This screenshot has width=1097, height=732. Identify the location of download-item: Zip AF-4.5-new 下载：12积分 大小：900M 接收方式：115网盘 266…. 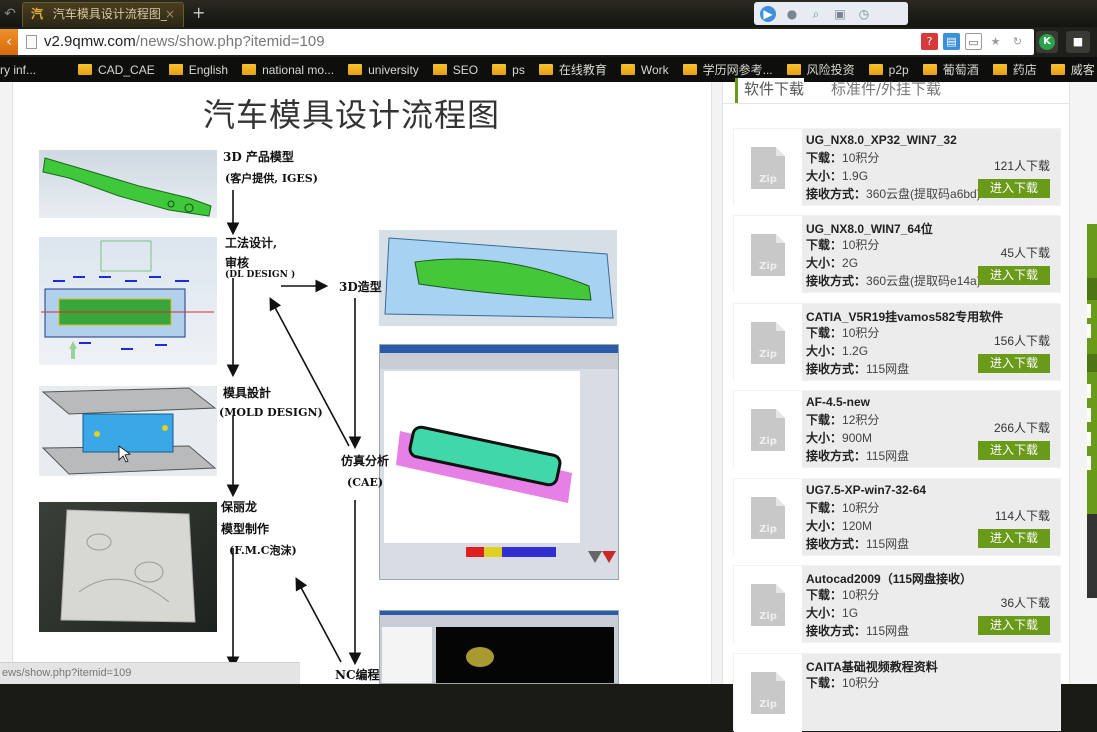
(897, 429).